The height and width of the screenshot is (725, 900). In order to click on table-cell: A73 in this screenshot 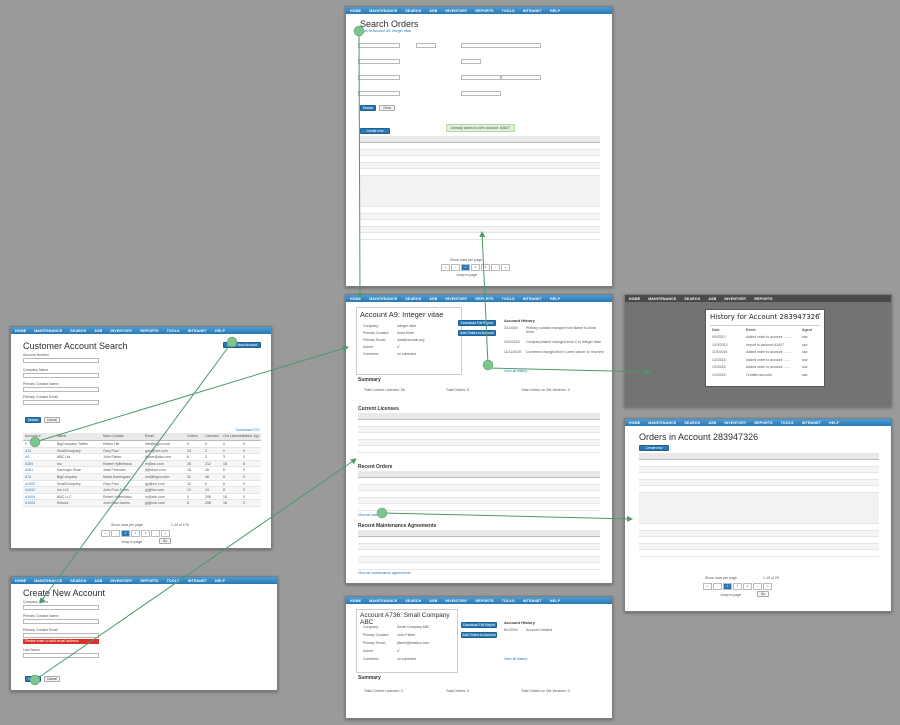, I will do `click(28, 477)`.